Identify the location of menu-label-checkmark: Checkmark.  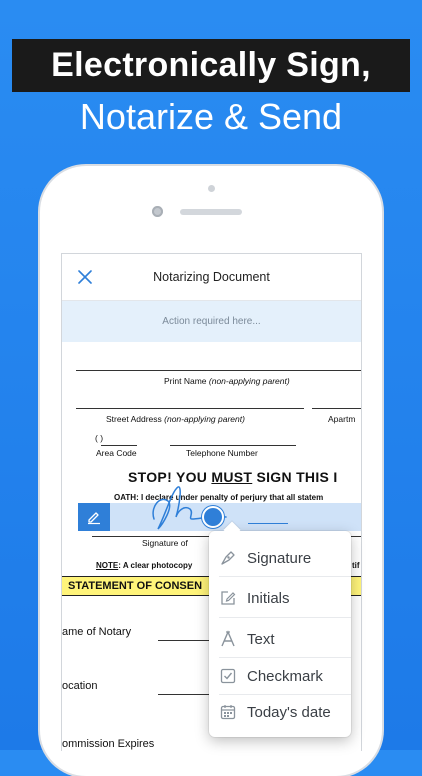
(285, 676).